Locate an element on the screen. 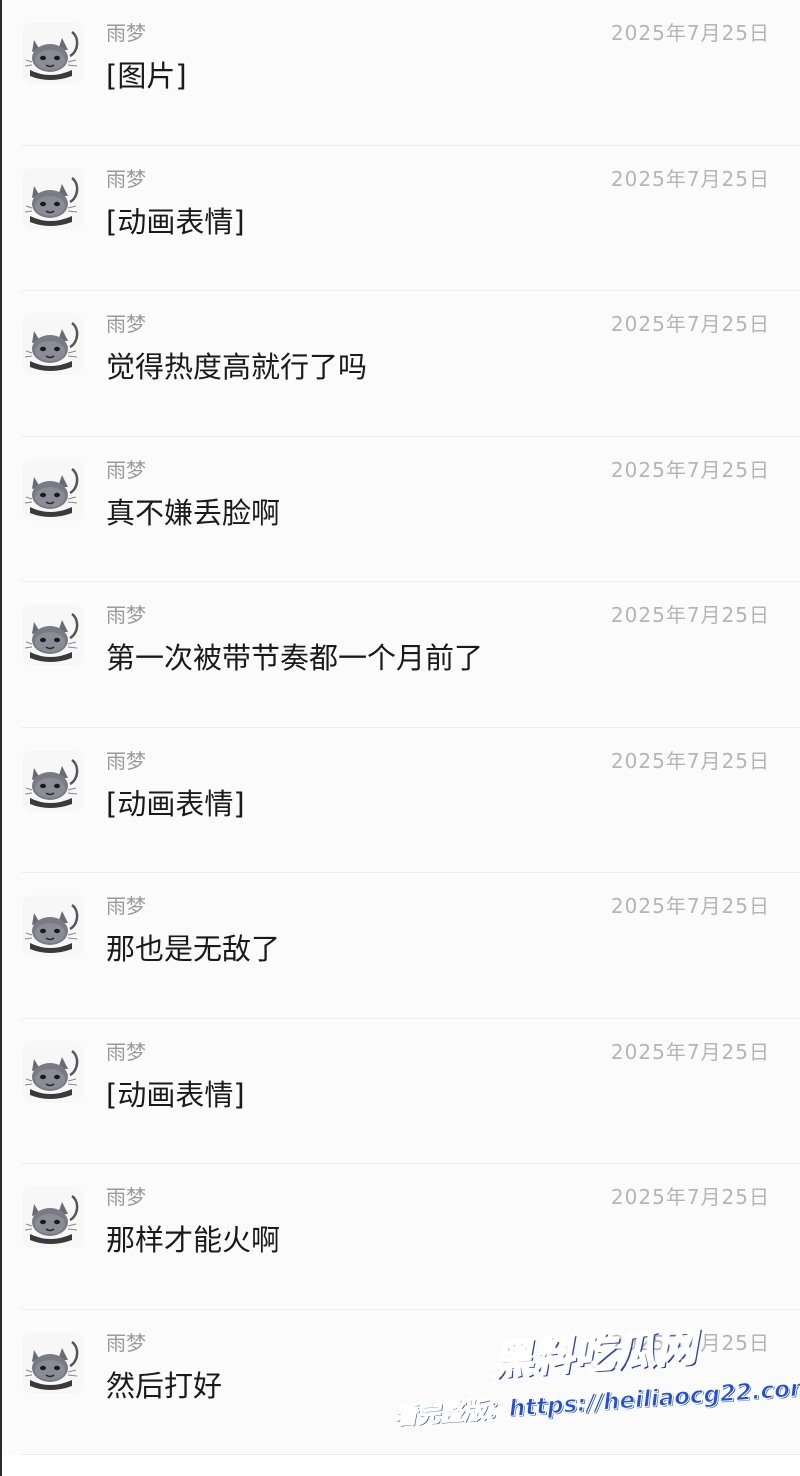 The width and height of the screenshot is (800, 1476). message-item: 雨梦 2025年7月25日 第一次被带节奏都一个月前了 is located at coordinates (400, 655).